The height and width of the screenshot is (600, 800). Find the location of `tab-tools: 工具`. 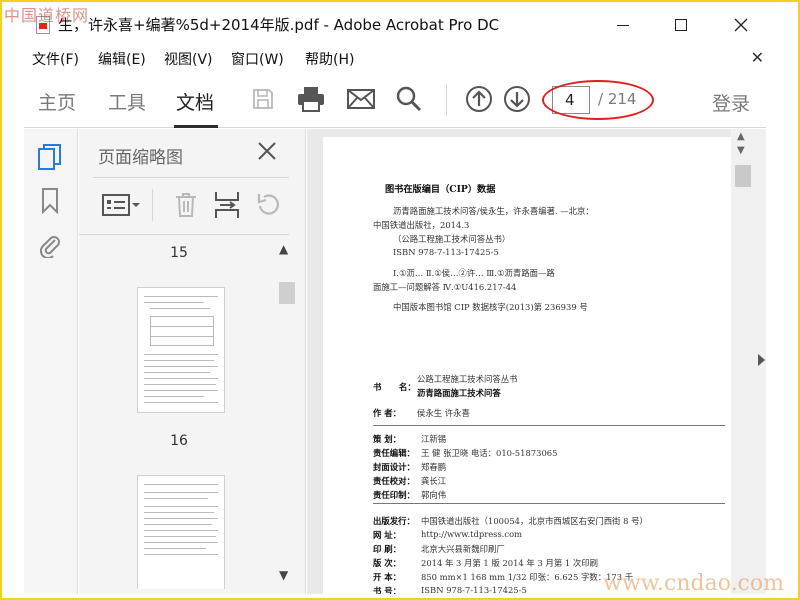

tab-tools: 工具 is located at coordinates (127, 101).